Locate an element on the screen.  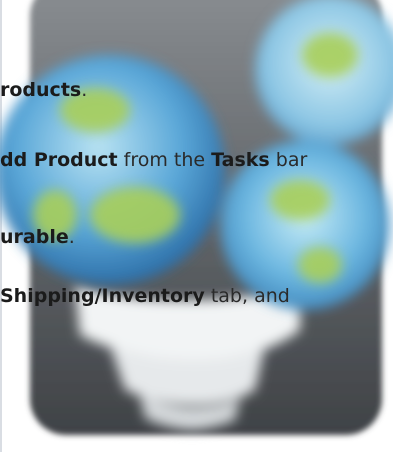
instruction-line-1: roducts. is located at coordinates (43, 90).